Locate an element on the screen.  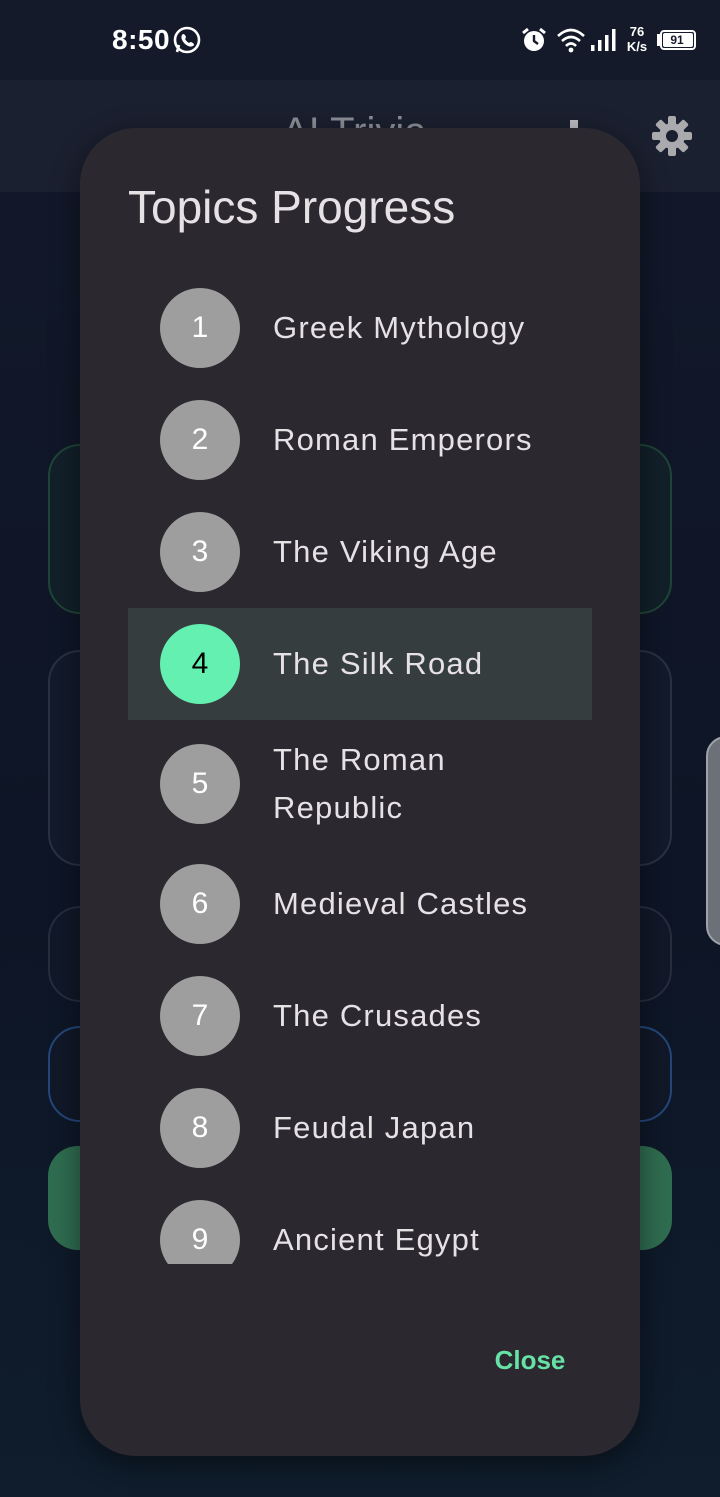
whatsapp-icon is located at coordinates (187, 40).